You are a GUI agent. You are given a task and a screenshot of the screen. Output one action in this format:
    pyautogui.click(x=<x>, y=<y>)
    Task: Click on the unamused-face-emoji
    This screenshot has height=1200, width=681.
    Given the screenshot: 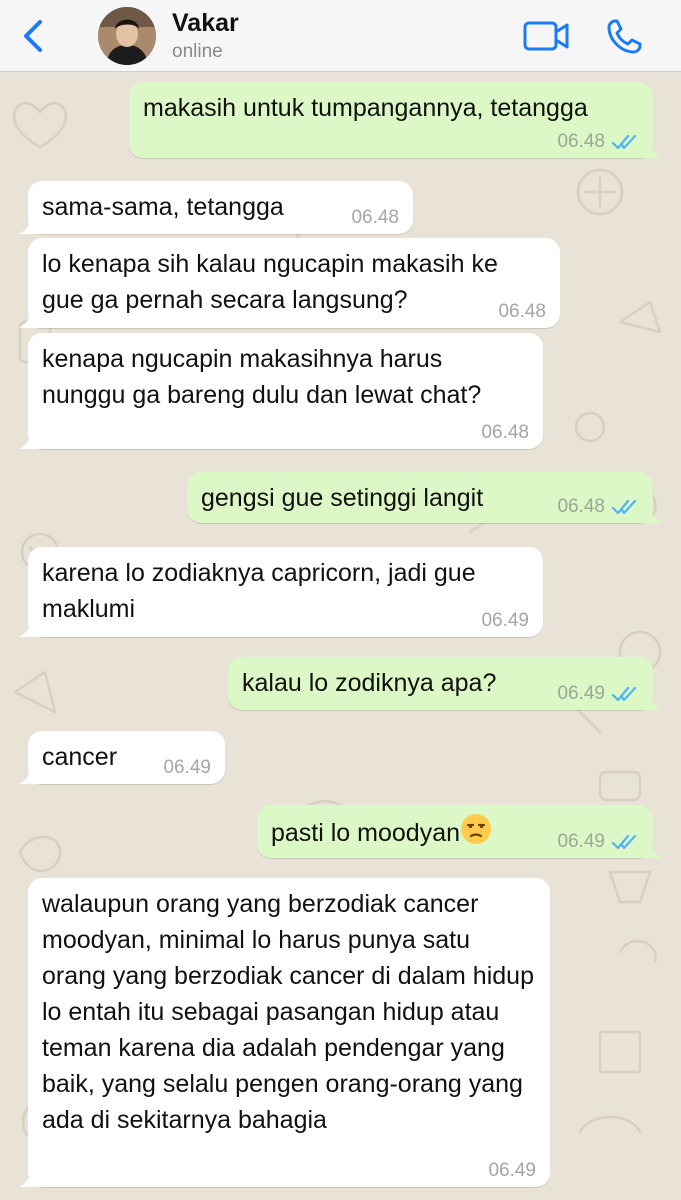 What is the action you would take?
    pyautogui.click(x=476, y=829)
    